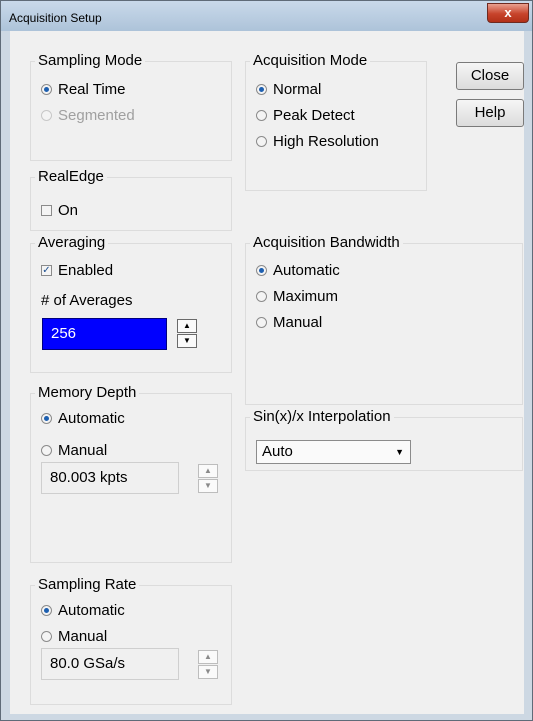 This screenshot has height=721, width=533. What do you see at coordinates (333, 452) in the screenshot?
I see `interpolation-dropdown: Auto ▼` at bounding box center [333, 452].